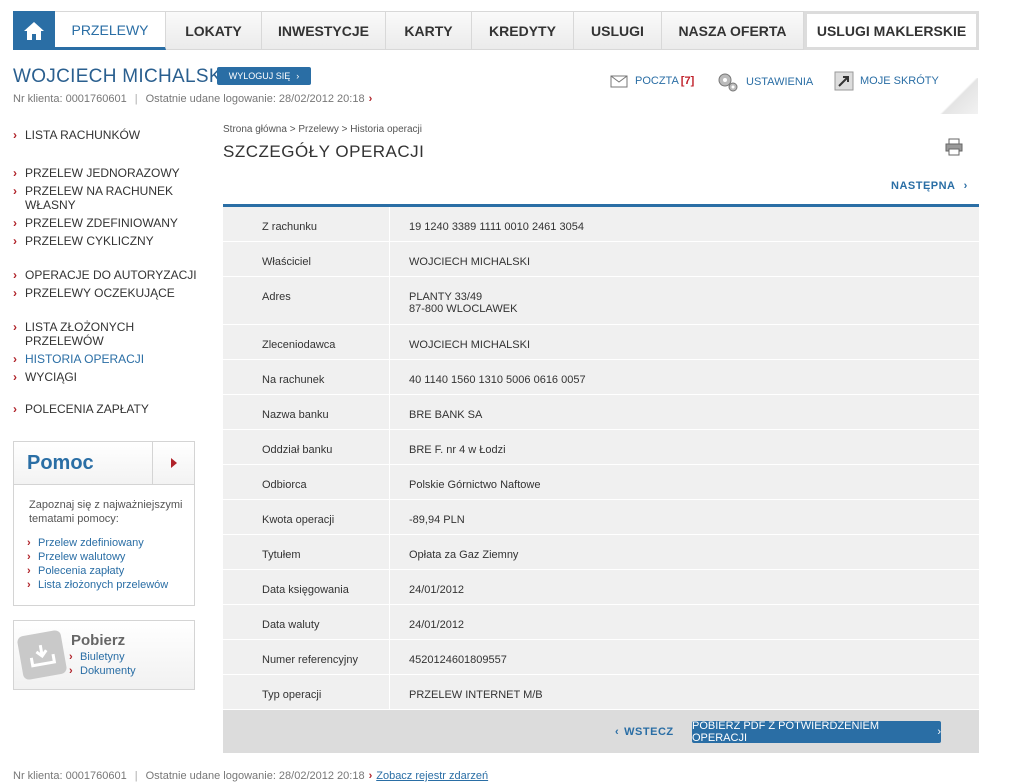 This screenshot has height=782, width=1036. I want to click on row-label: Adres, so click(306, 300).